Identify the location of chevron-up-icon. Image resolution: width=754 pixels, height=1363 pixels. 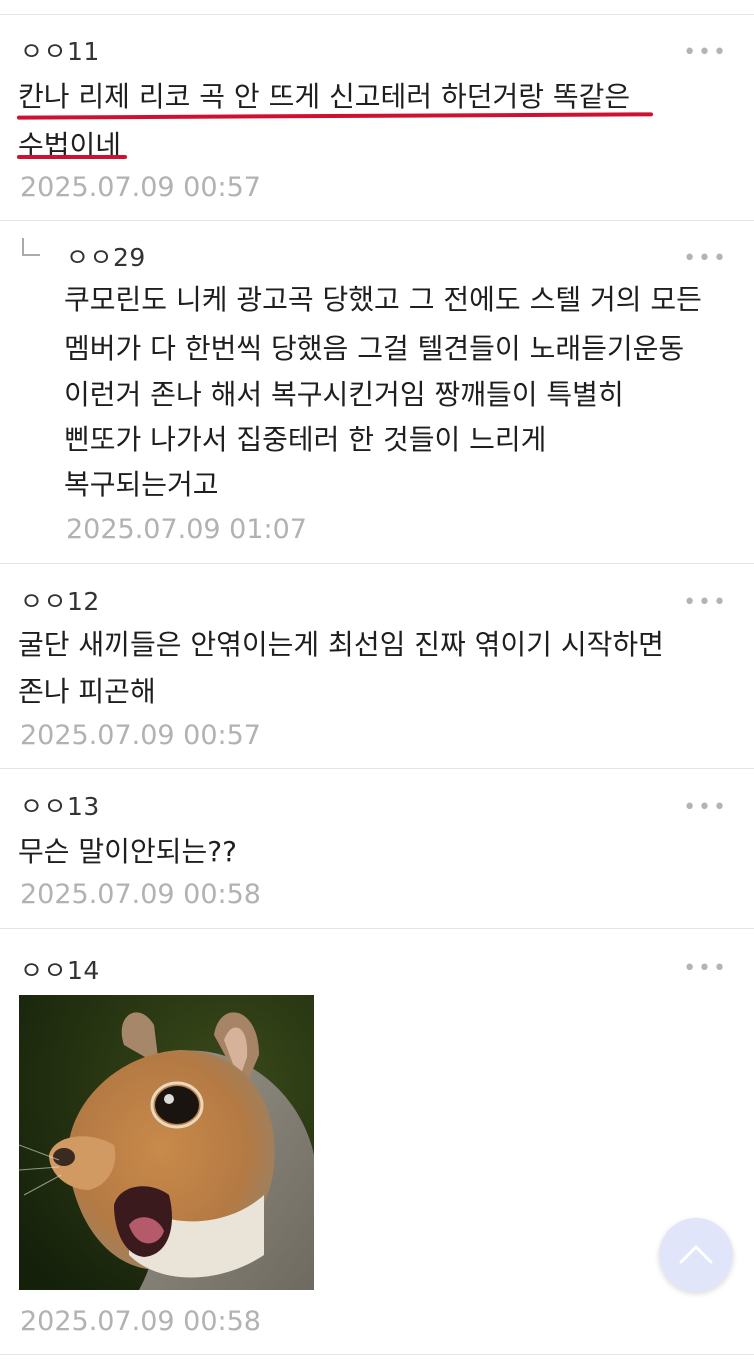
(696, 1254).